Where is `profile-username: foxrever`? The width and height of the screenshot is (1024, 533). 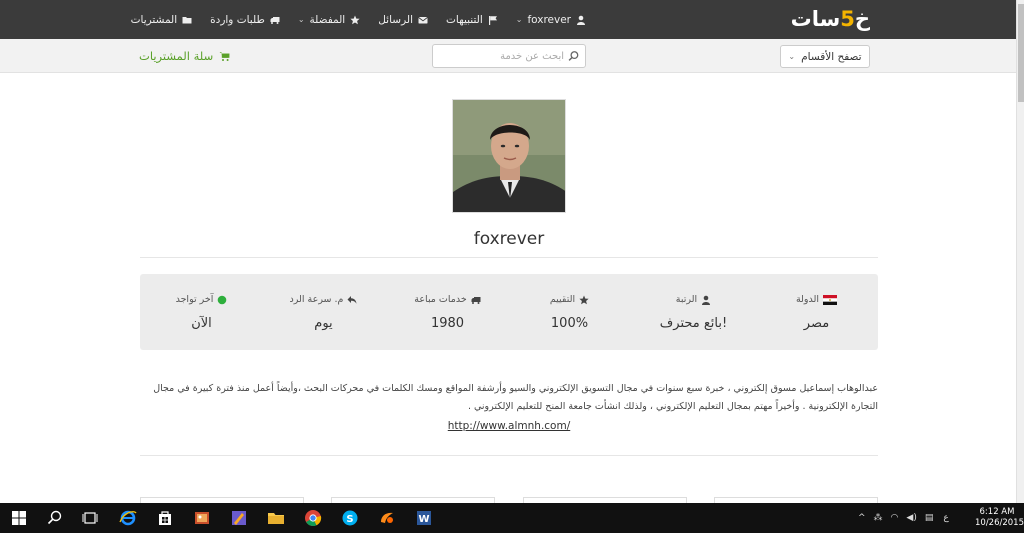 profile-username: foxrever is located at coordinates (509, 239).